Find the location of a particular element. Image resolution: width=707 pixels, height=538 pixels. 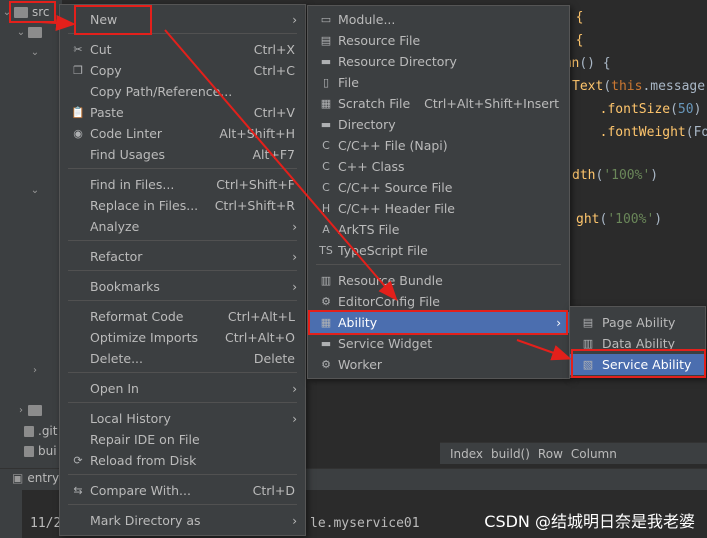

code-line: ght('100%') is located at coordinates (619, 219).